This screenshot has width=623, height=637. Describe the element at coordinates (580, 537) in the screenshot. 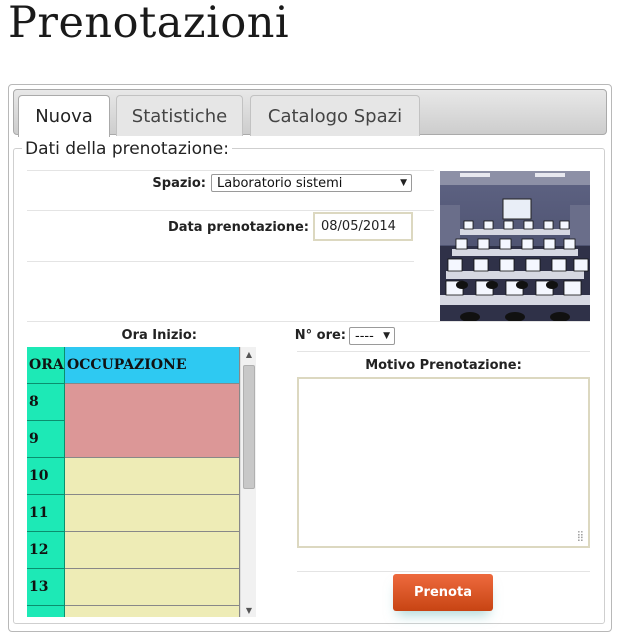

I see `resize-grip-icon: ⣿` at that location.